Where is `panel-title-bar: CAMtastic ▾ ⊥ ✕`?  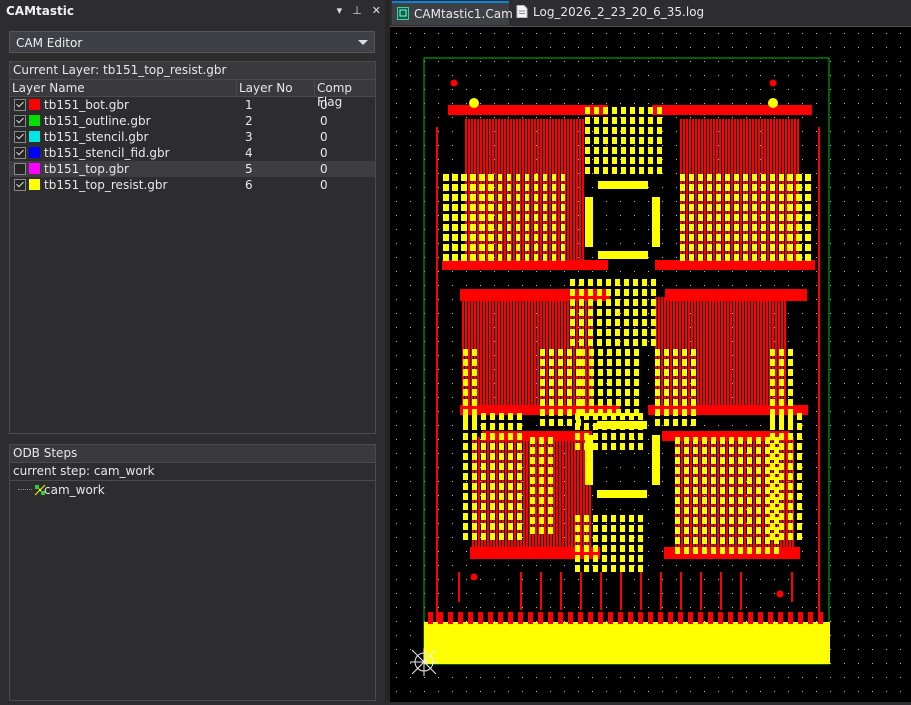
panel-title-bar: CAMtastic ▾ ⊥ ✕ is located at coordinates (192, 12).